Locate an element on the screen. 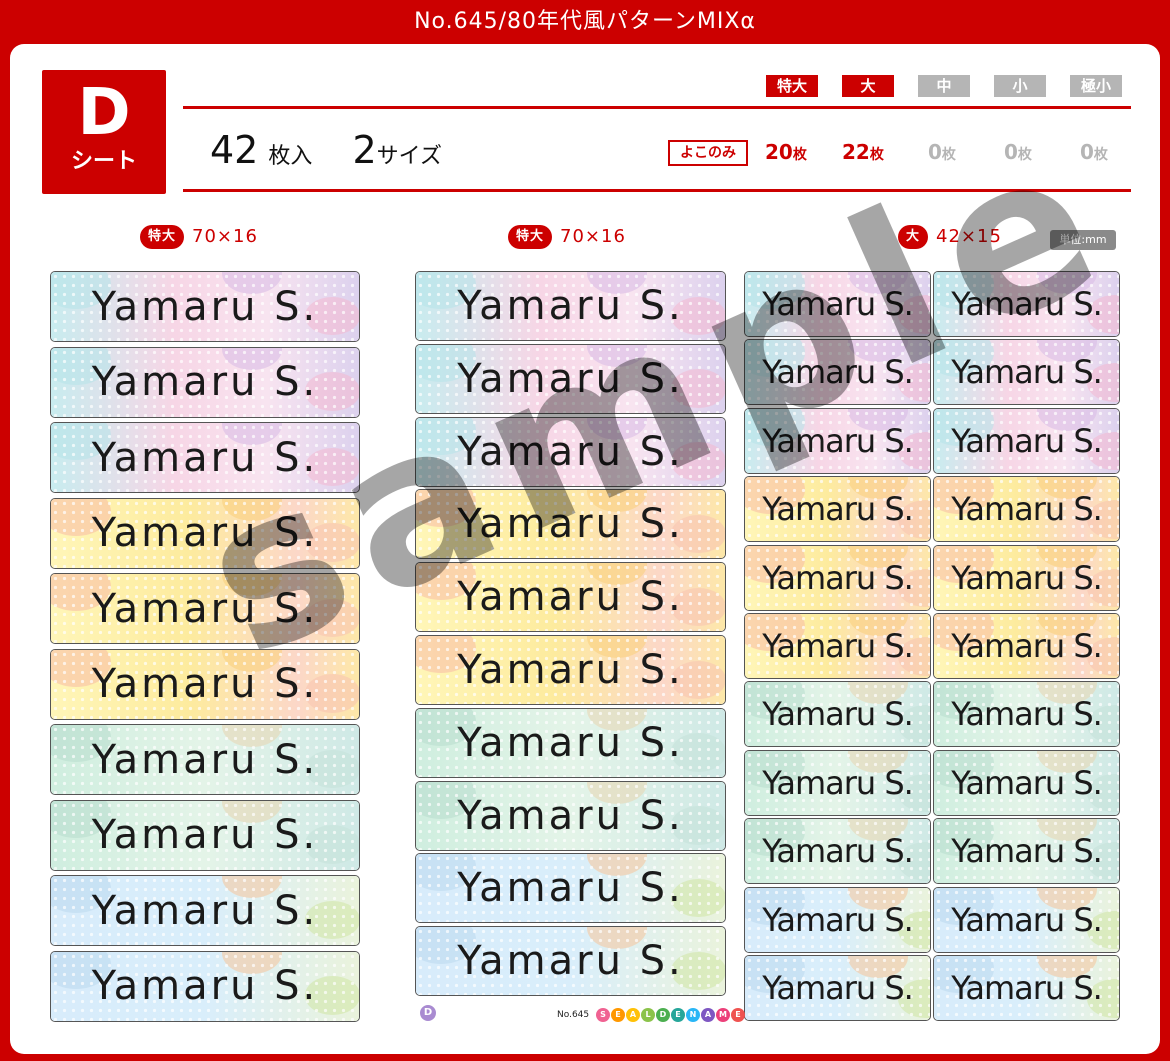  size-tag-s: 小 is located at coordinates (1020, 86).